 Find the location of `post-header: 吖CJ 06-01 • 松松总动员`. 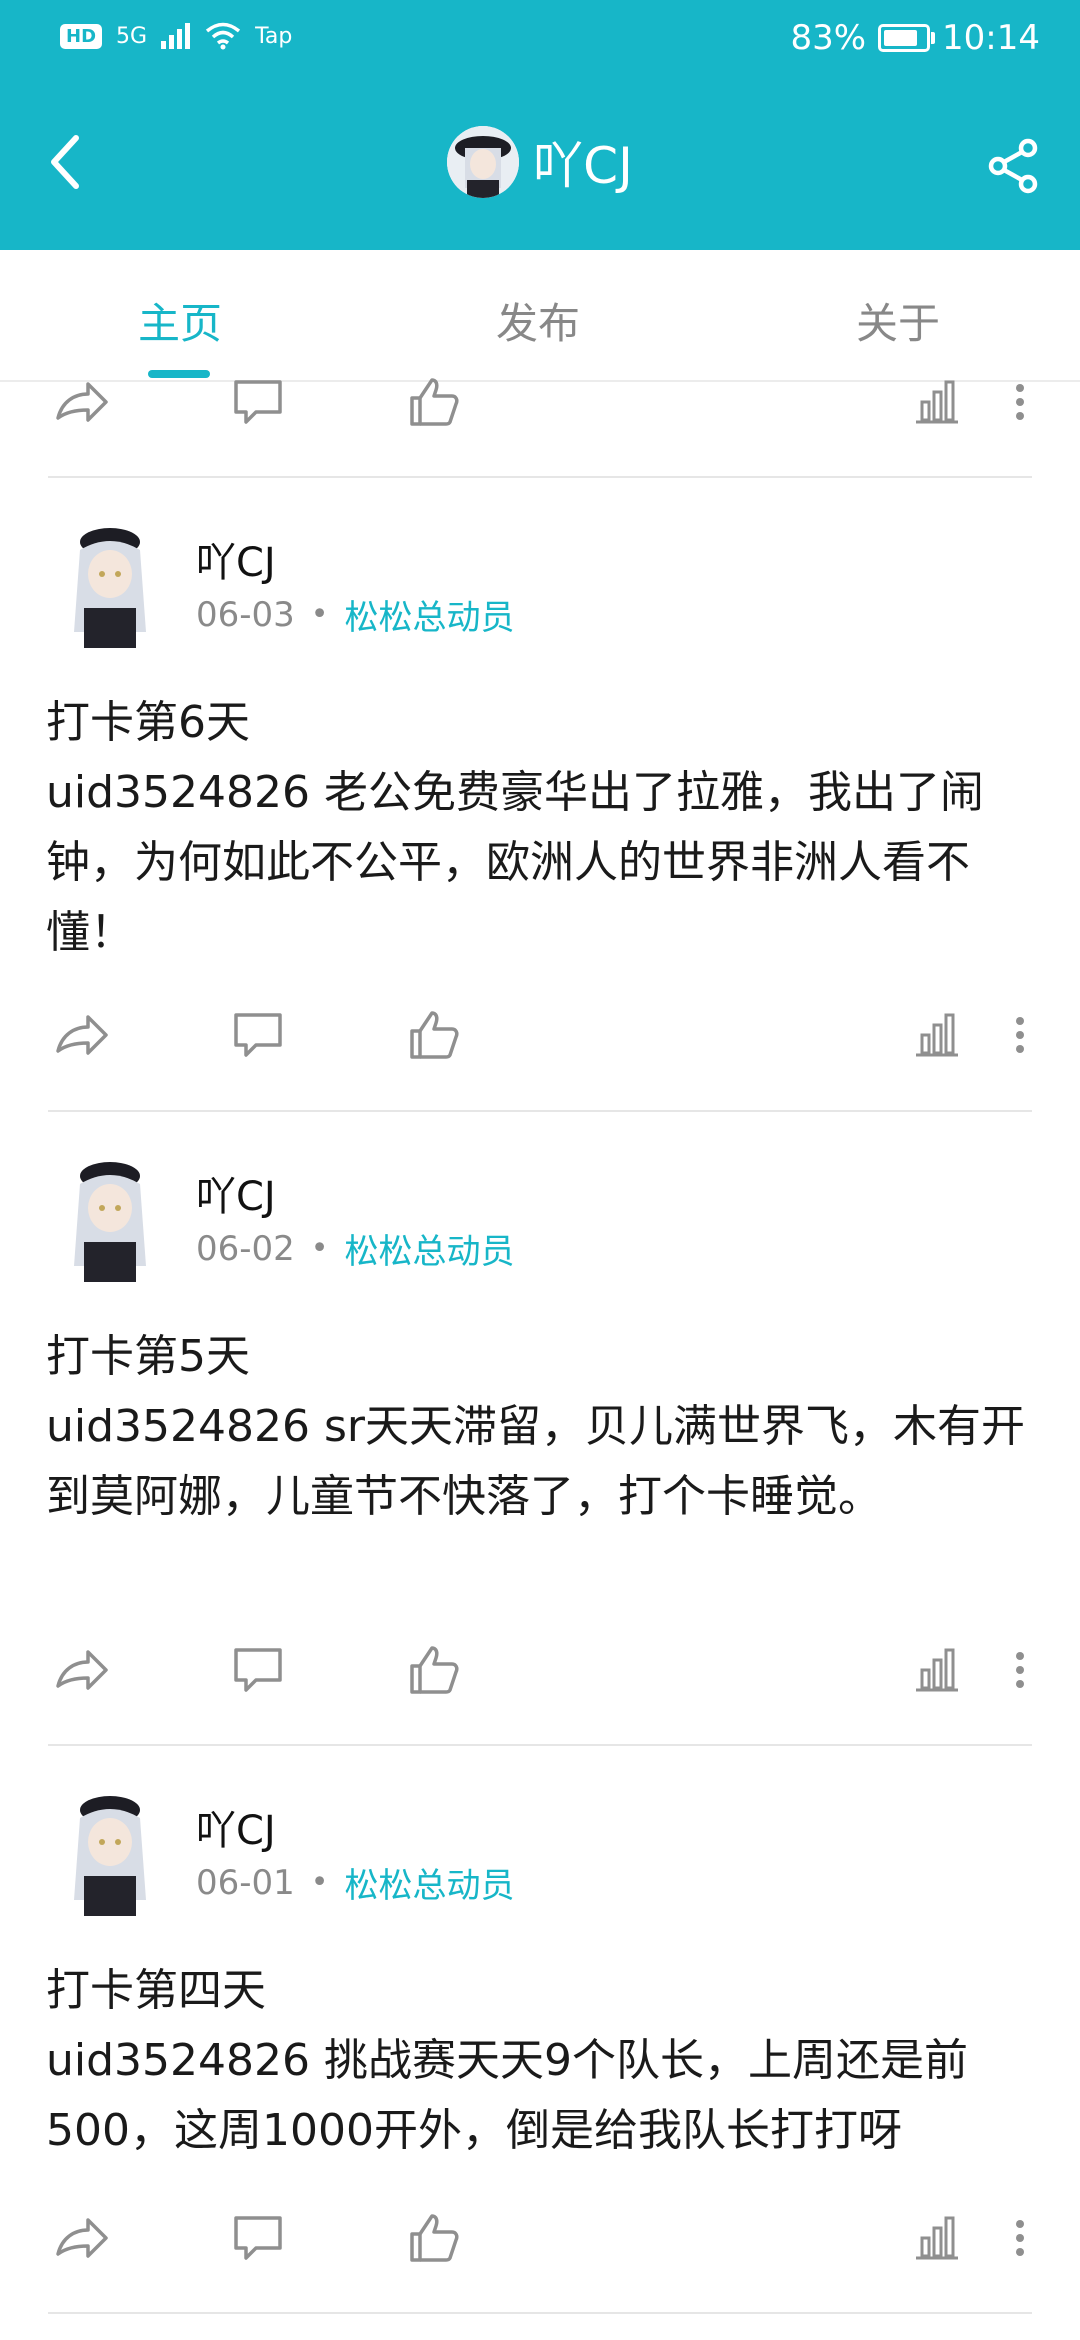

post-header: 吖CJ 06-01 • 松松总动员 is located at coordinates (540, 1860).